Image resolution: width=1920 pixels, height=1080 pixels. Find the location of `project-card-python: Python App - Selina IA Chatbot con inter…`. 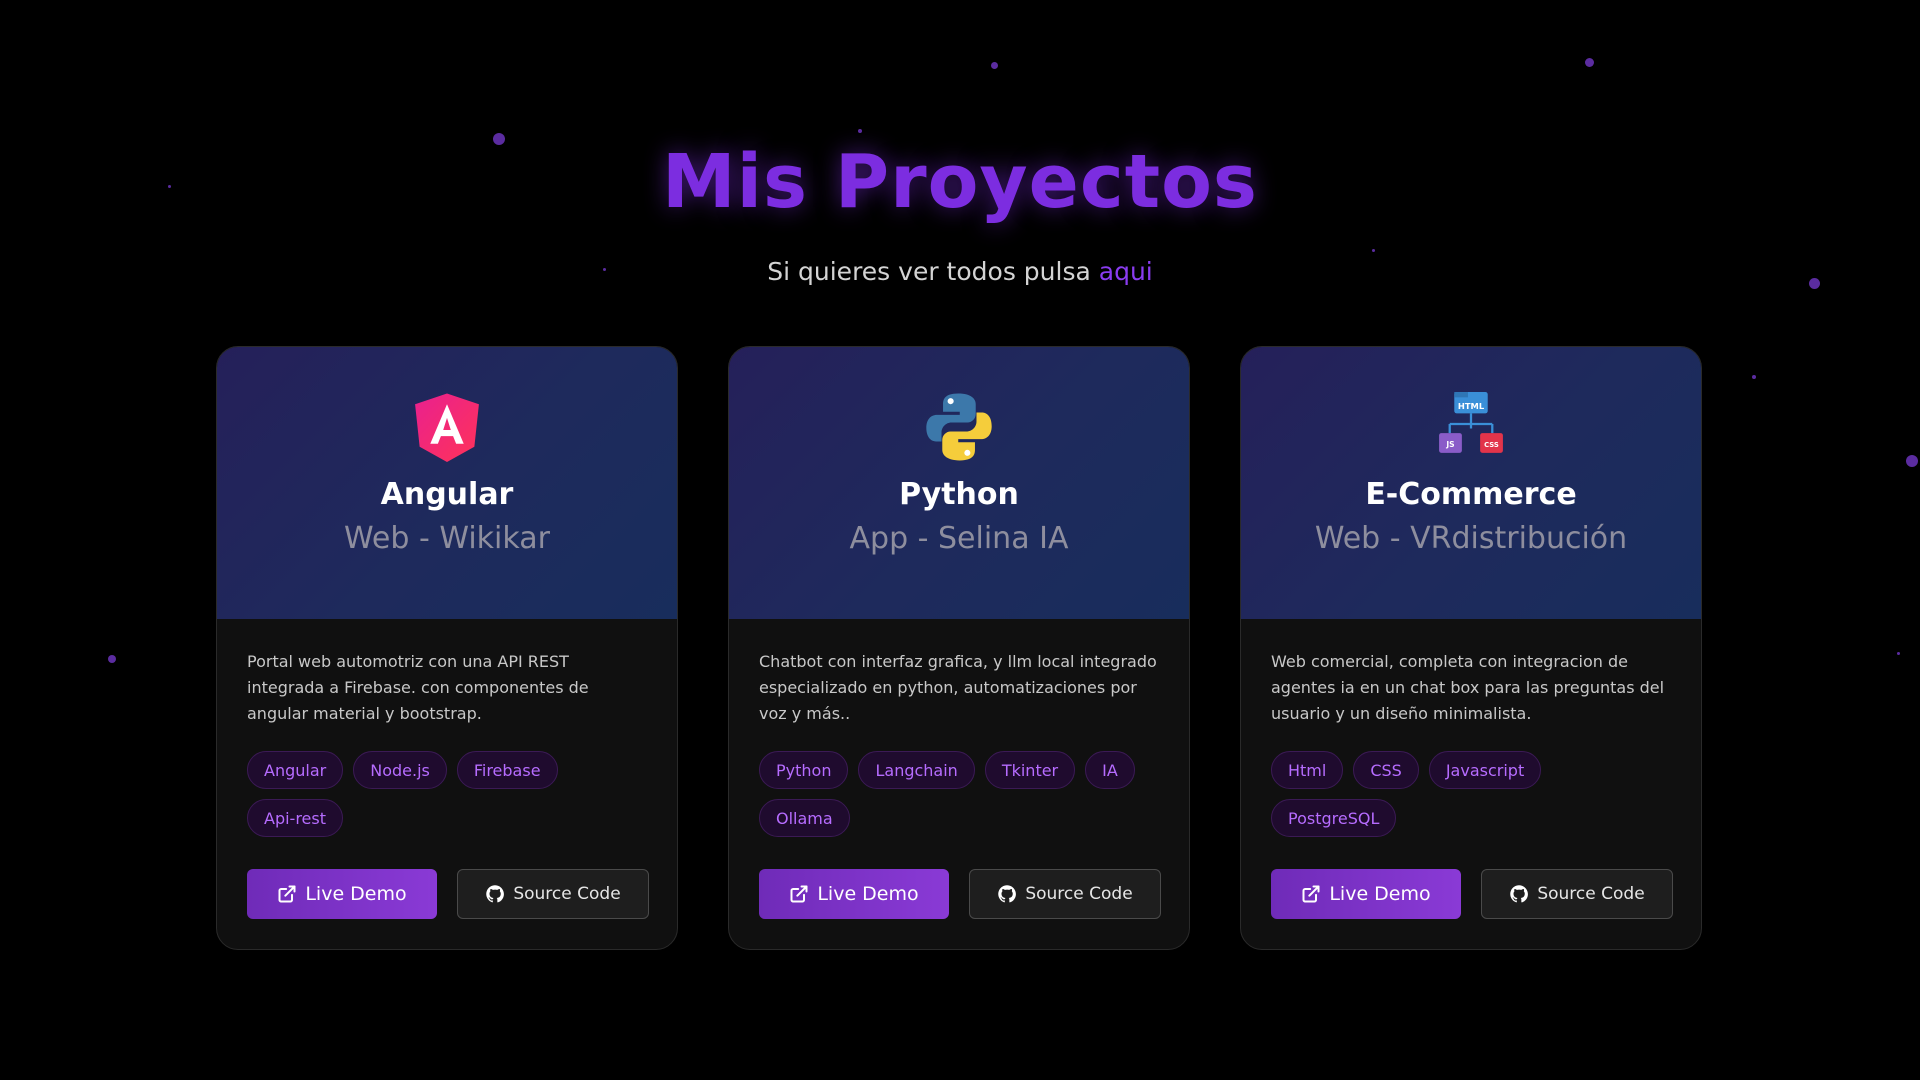

project-card-python: Python App - Selina IA Chatbot con inter… is located at coordinates (959, 648).